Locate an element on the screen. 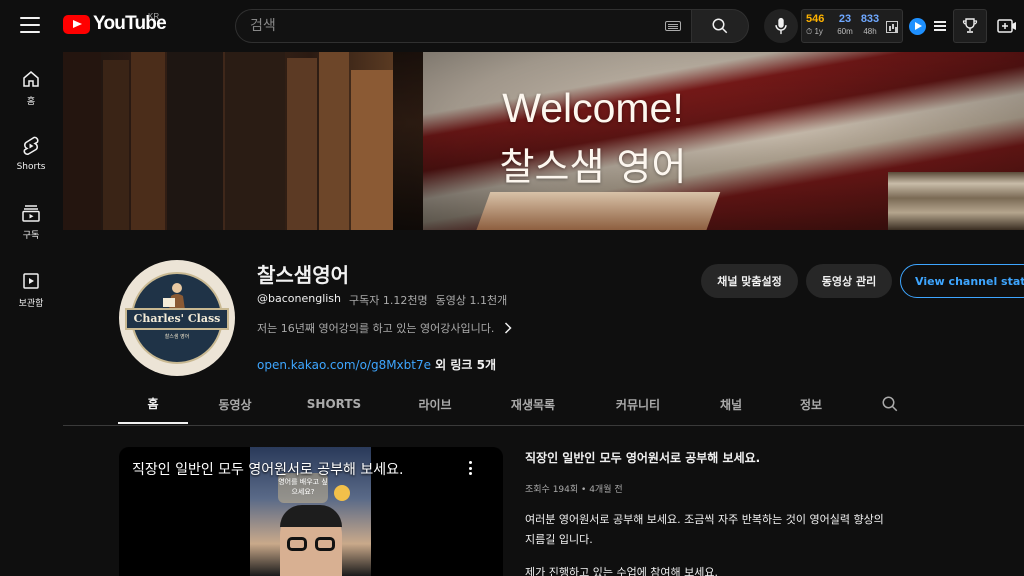 The image size is (1024, 576). featured-video-player: 영어를 배우고 싶으세요? 직장인 일반인 모두 영어원서로 공부해 보세요. is located at coordinates (311, 511).